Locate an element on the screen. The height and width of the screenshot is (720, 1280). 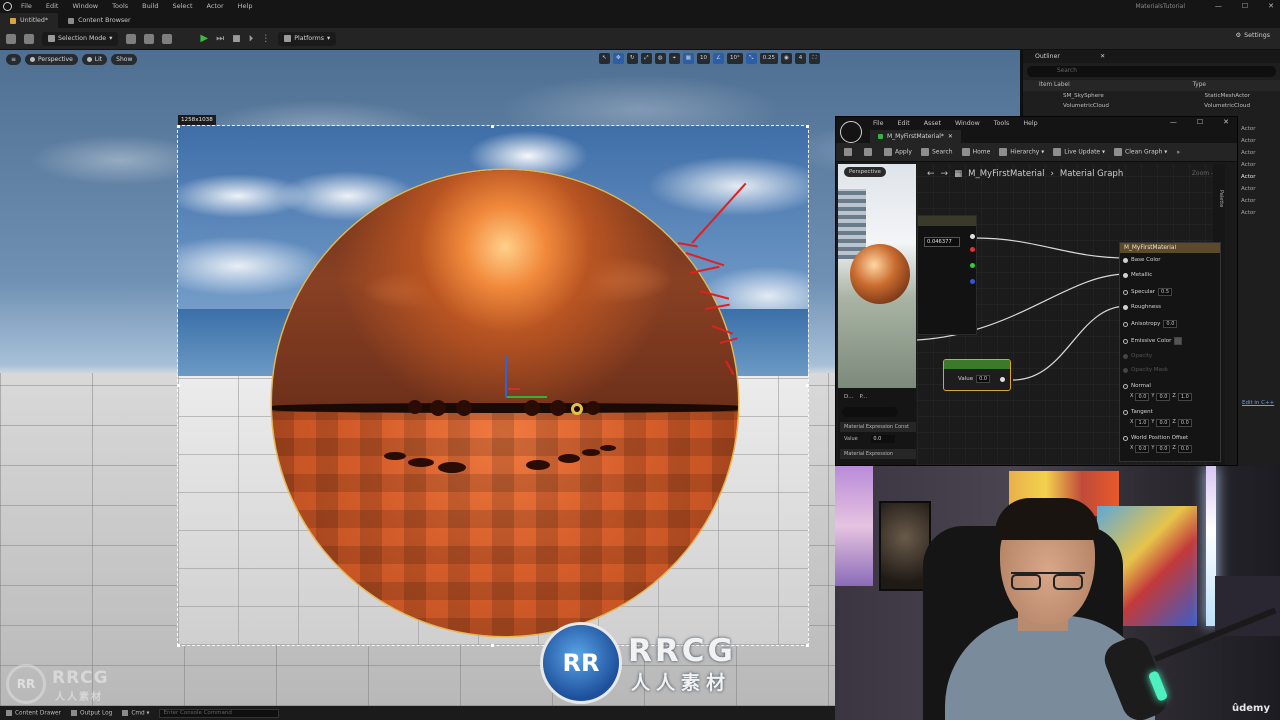
gizmo-z-axis is located at coordinates (506, 377).